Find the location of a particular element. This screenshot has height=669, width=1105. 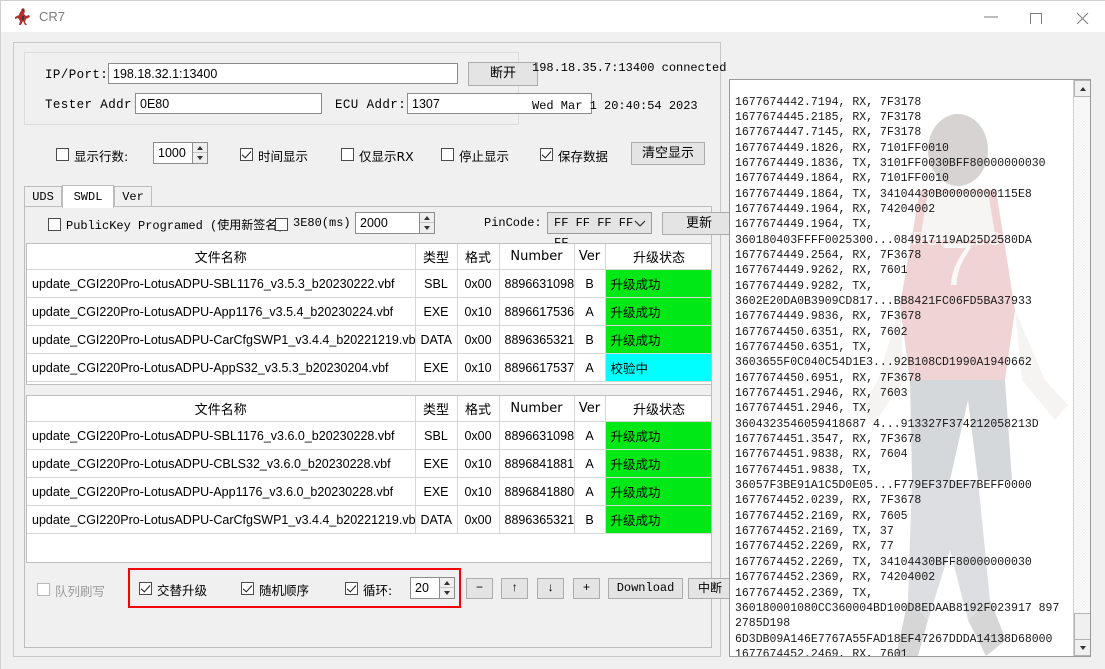

tester-present-spinner-buttons is located at coordinates (426, 223).